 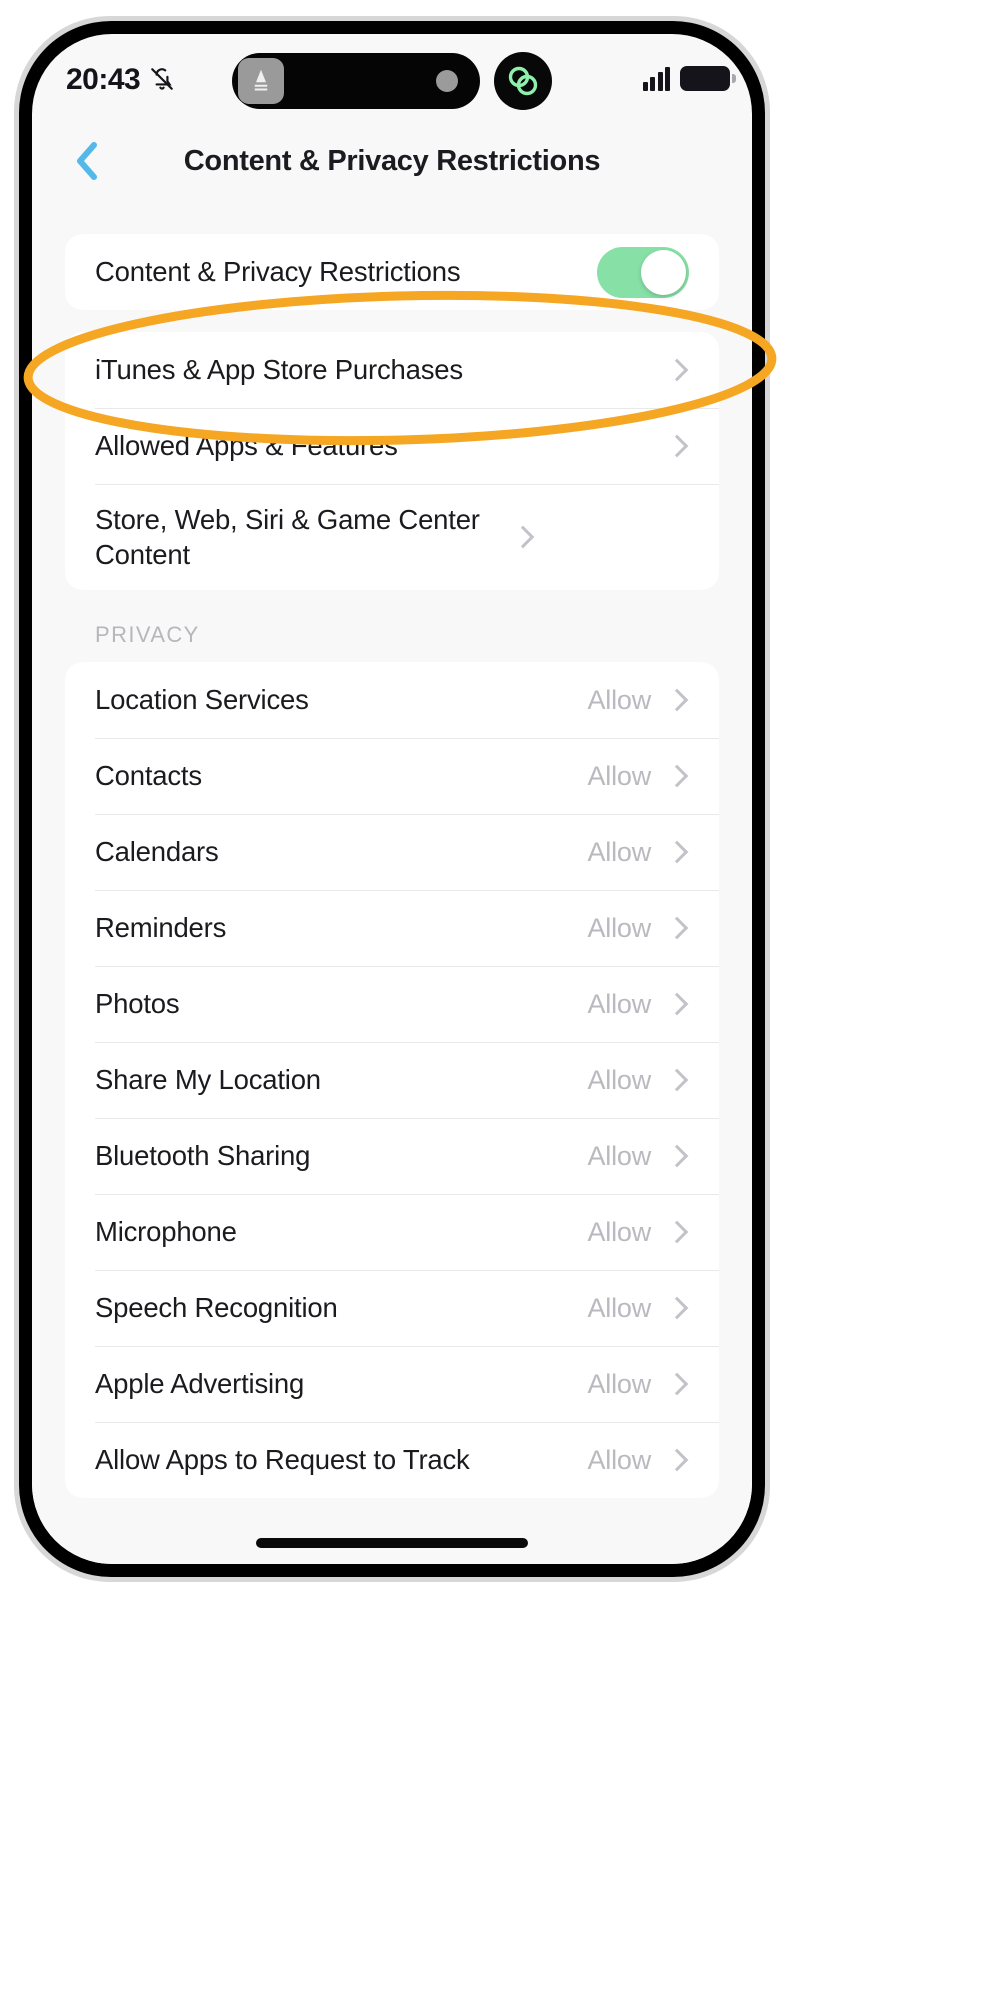 I want to click on row-calendars: Calendars Allow, so click(x=392, y=852).